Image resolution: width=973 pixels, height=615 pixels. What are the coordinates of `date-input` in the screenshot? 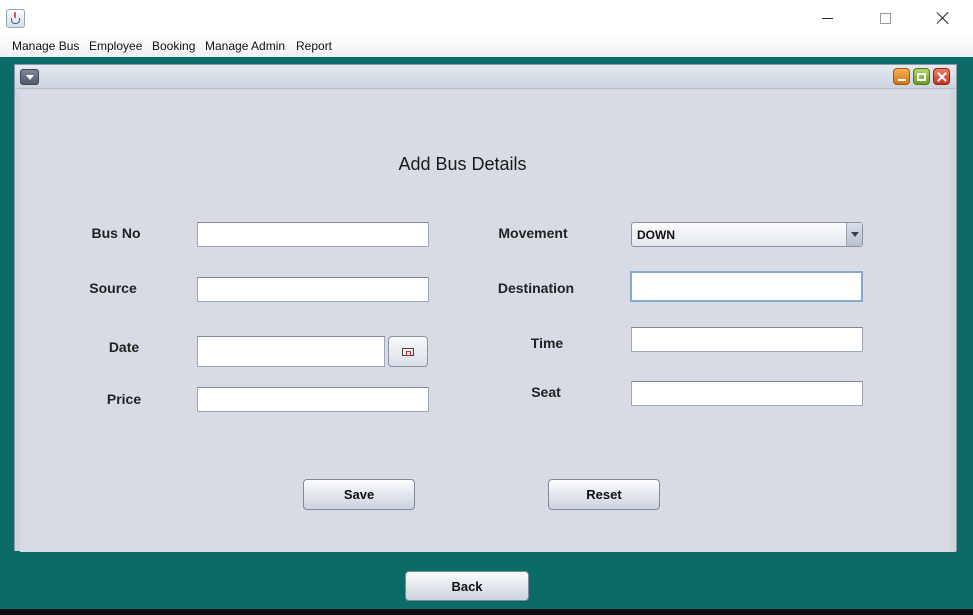 It's located at (291, 351).